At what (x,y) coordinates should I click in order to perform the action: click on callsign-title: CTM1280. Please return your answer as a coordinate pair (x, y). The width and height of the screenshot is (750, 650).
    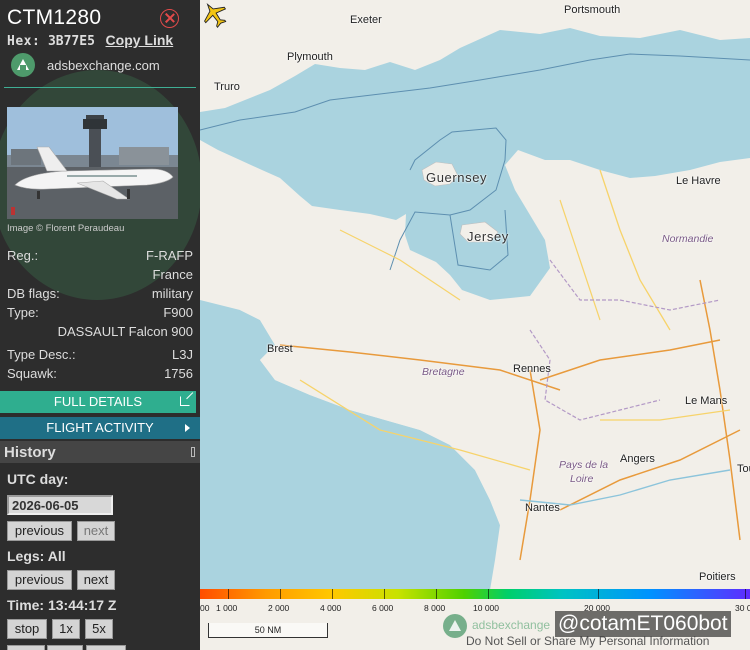
    Looking at the image, I should click on (54, 17).